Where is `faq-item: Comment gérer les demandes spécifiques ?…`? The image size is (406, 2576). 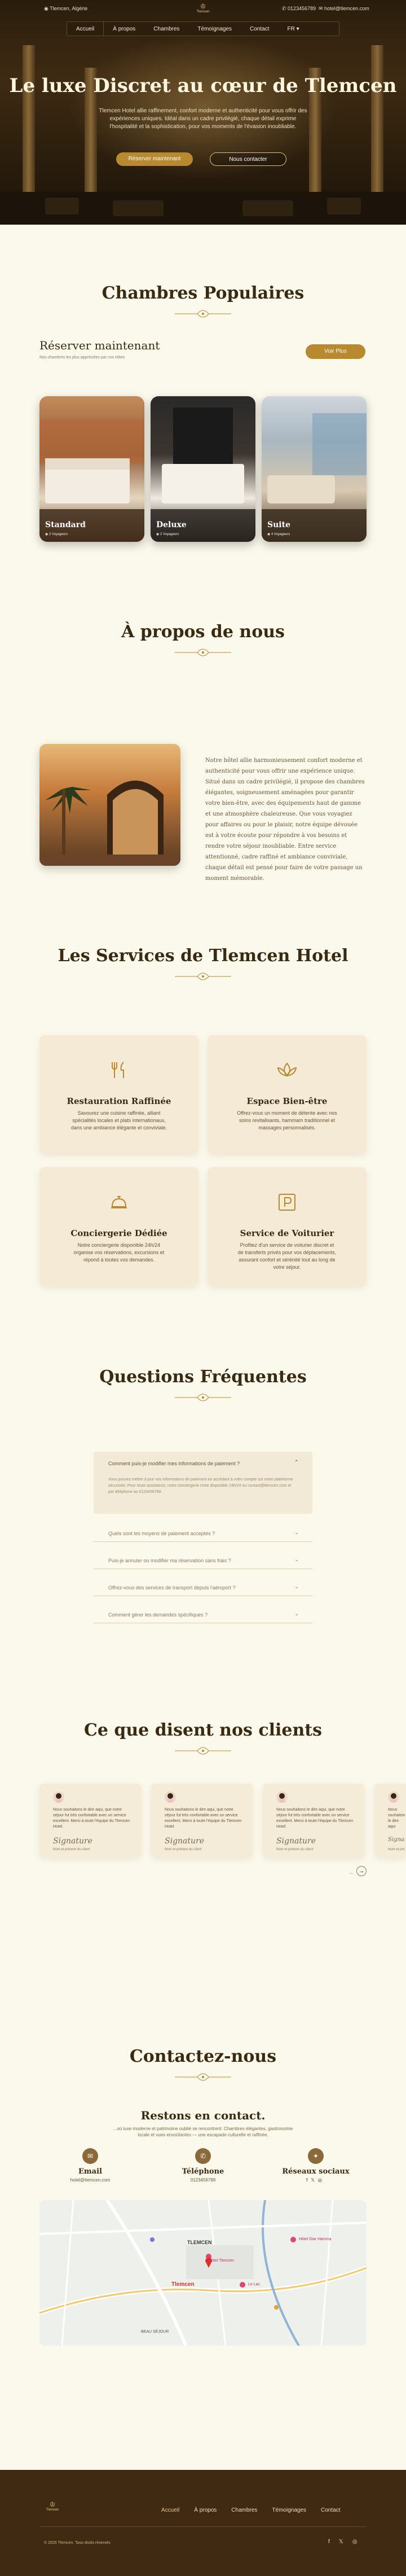 faq-item: Comment gérer les demandes spécifiques ?… is located at coordinates (203, 1614).